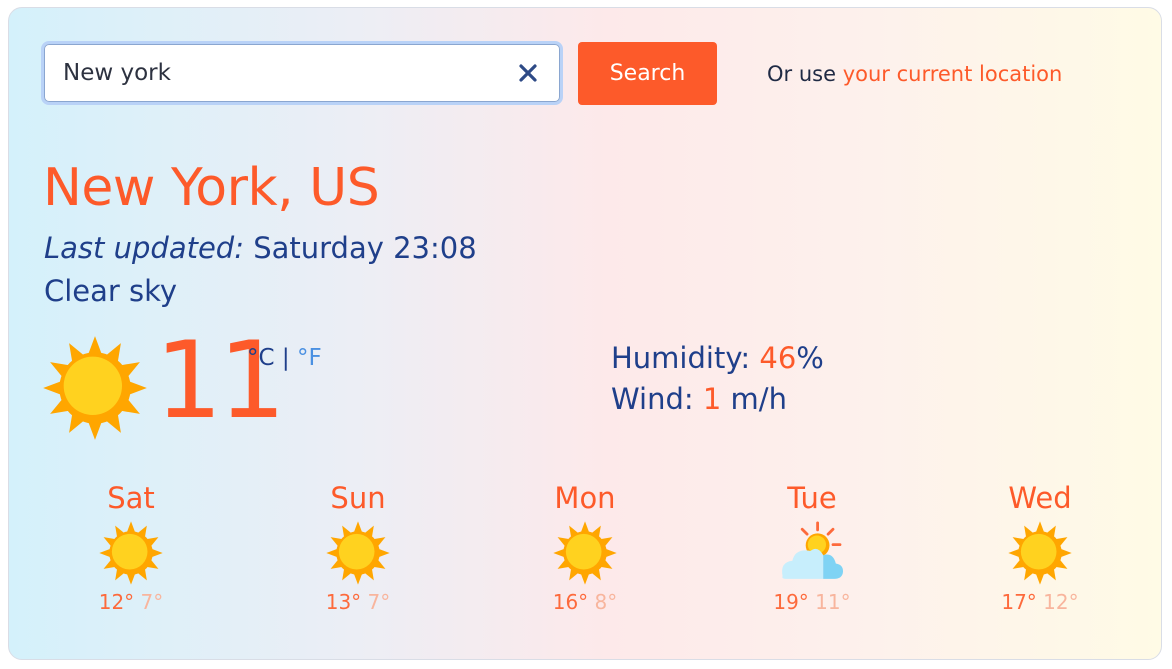  I want to click on fahrenheit-link: °F, so click(309, 358).